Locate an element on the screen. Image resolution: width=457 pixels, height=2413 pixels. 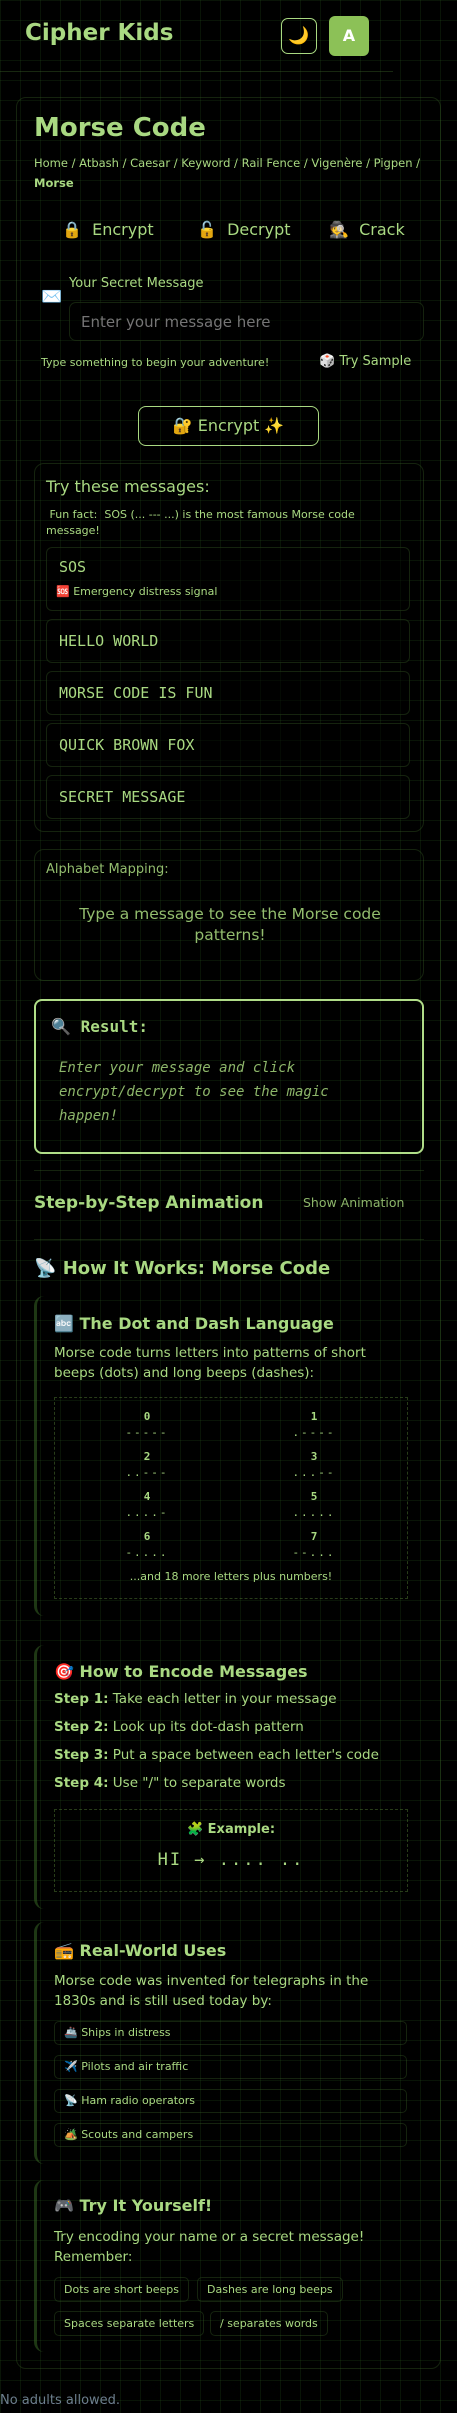
use-text: Pilots and air traffic is located at coordinates (135, 2066).